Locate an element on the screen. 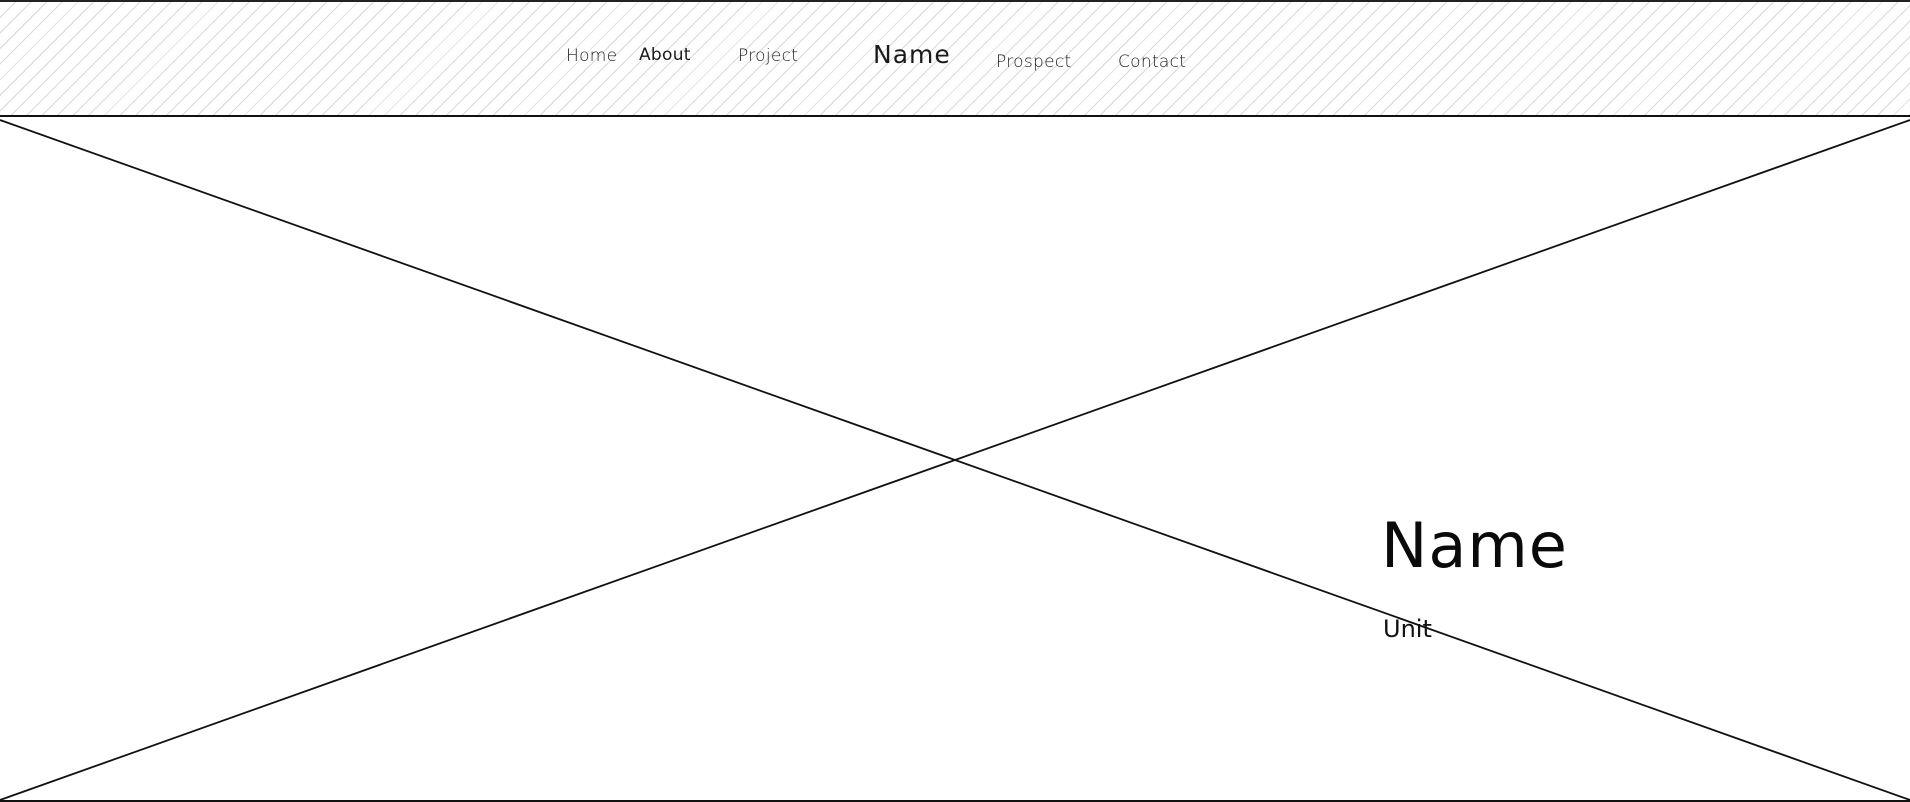  hero-title: Name is located at coordinates (1474, 545).